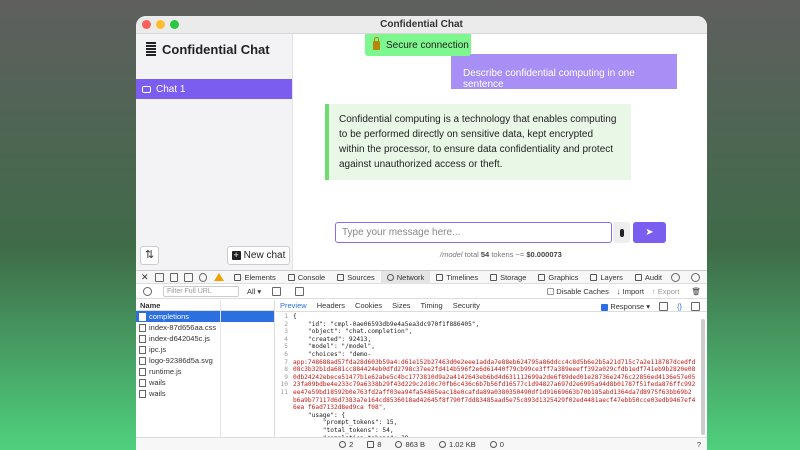  Describe the element at coordinates (648, 277) in the screenshot. I see `tab-audit: Audit` at that location.